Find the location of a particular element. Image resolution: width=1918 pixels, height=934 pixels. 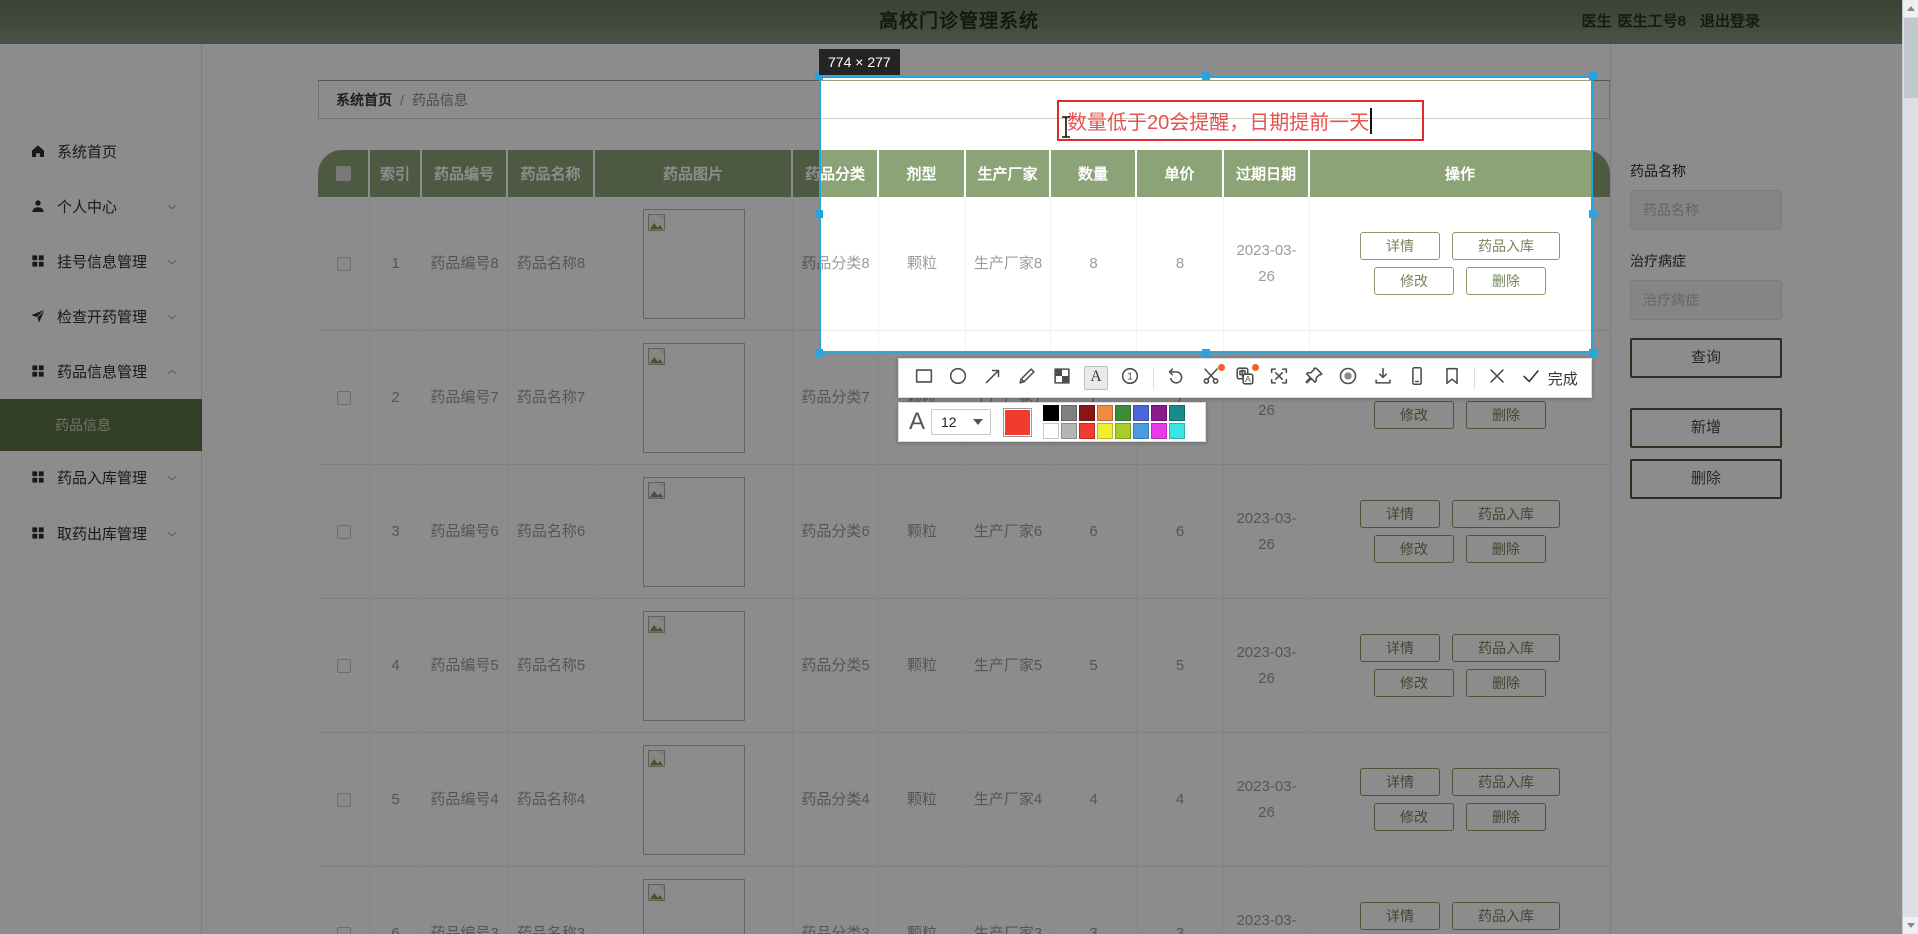

sidebar-item-2: 挂号信息管理 is located at coordinates (101, 261).